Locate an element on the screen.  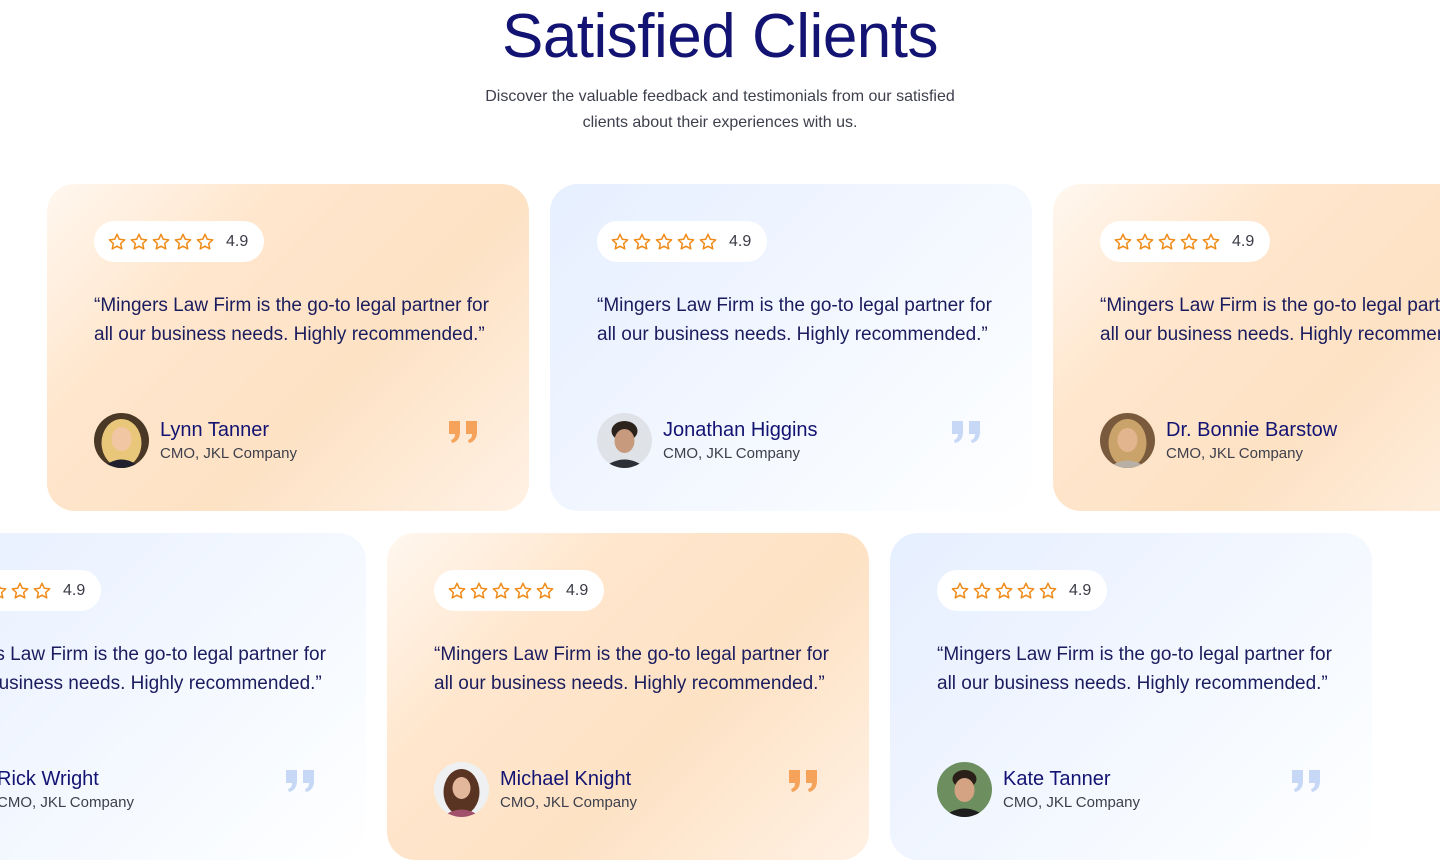
author-name: Jonathan Higgins is located at coordinates (740, 429).